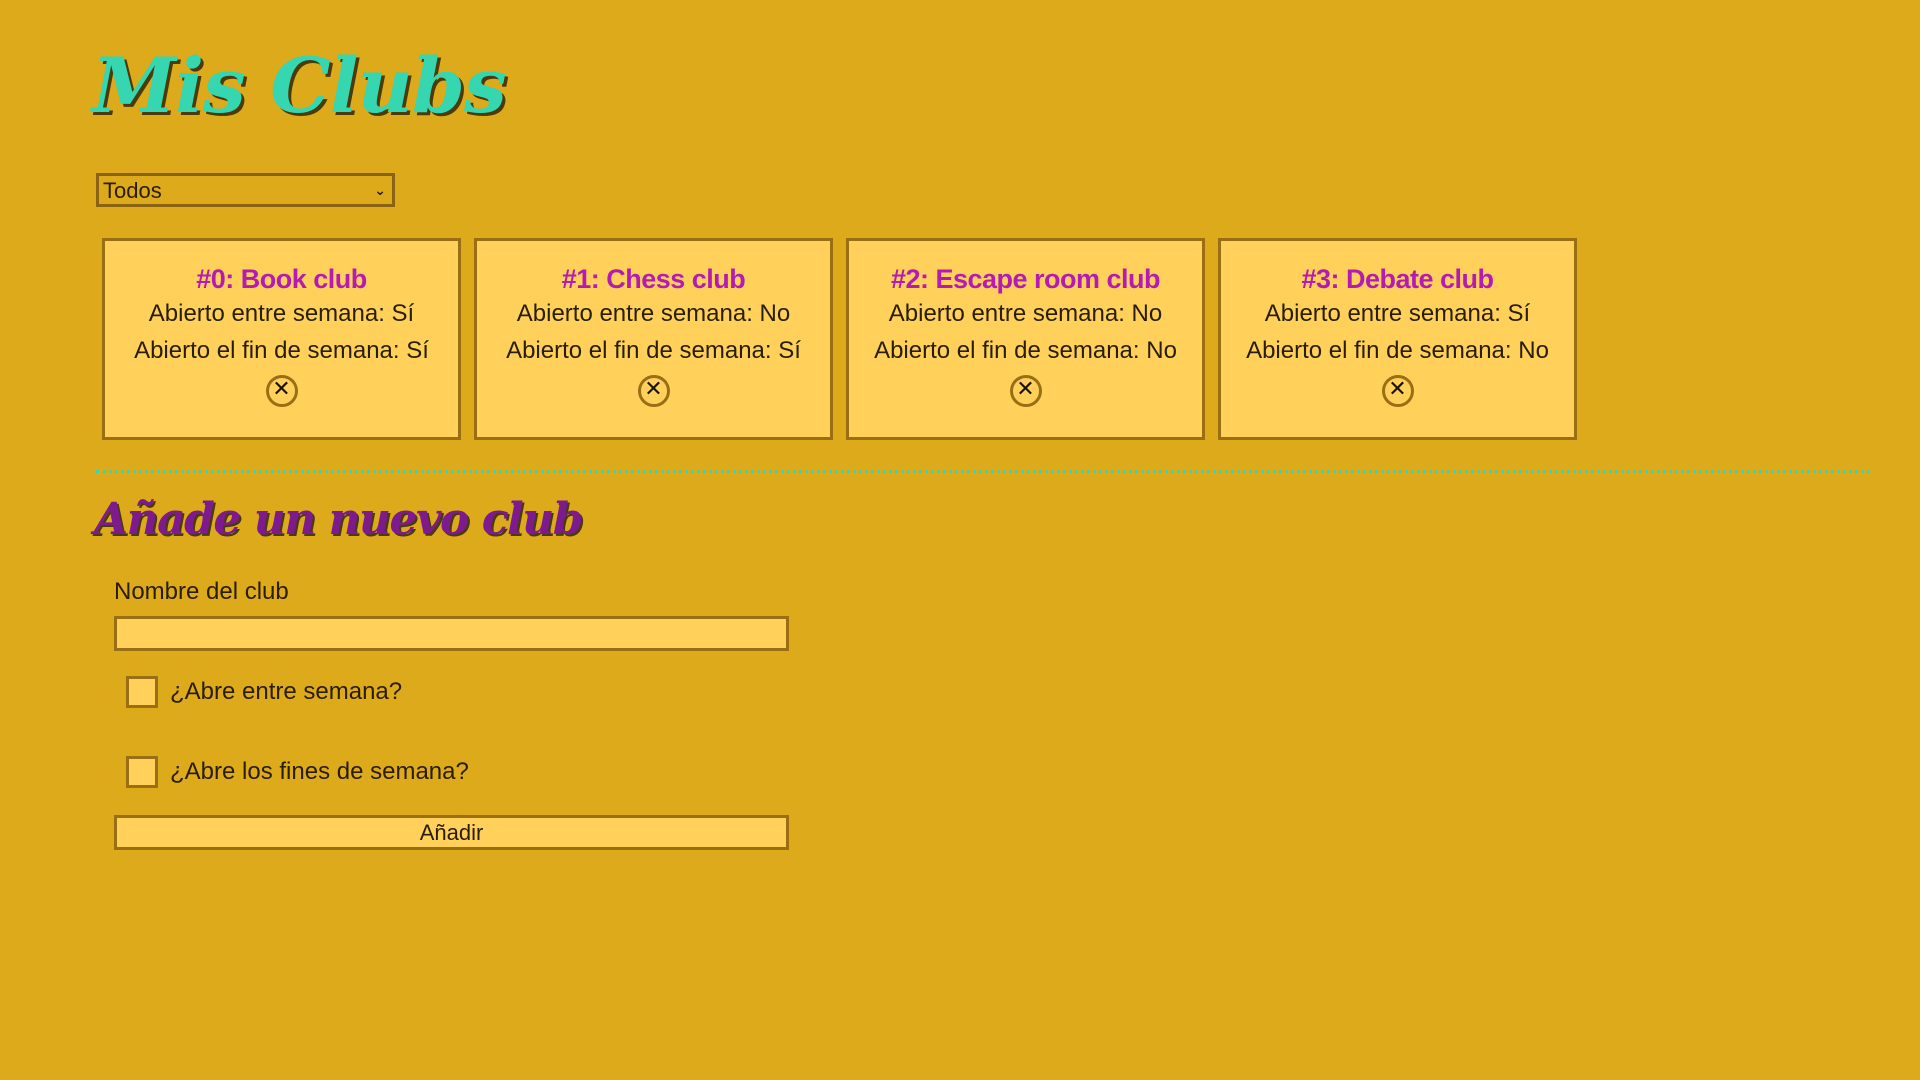  What do you see at coordinates (1025, 279) in the screenshot?
I see `club-title: #2: Escape room club` at bounding box center [1025, 279].